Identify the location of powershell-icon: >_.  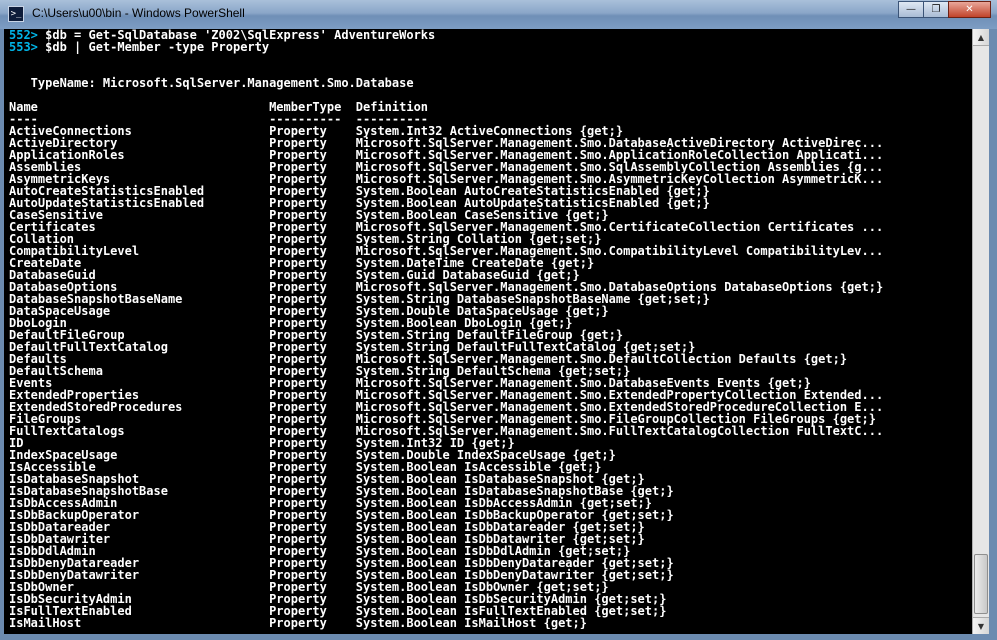
(16, 14).